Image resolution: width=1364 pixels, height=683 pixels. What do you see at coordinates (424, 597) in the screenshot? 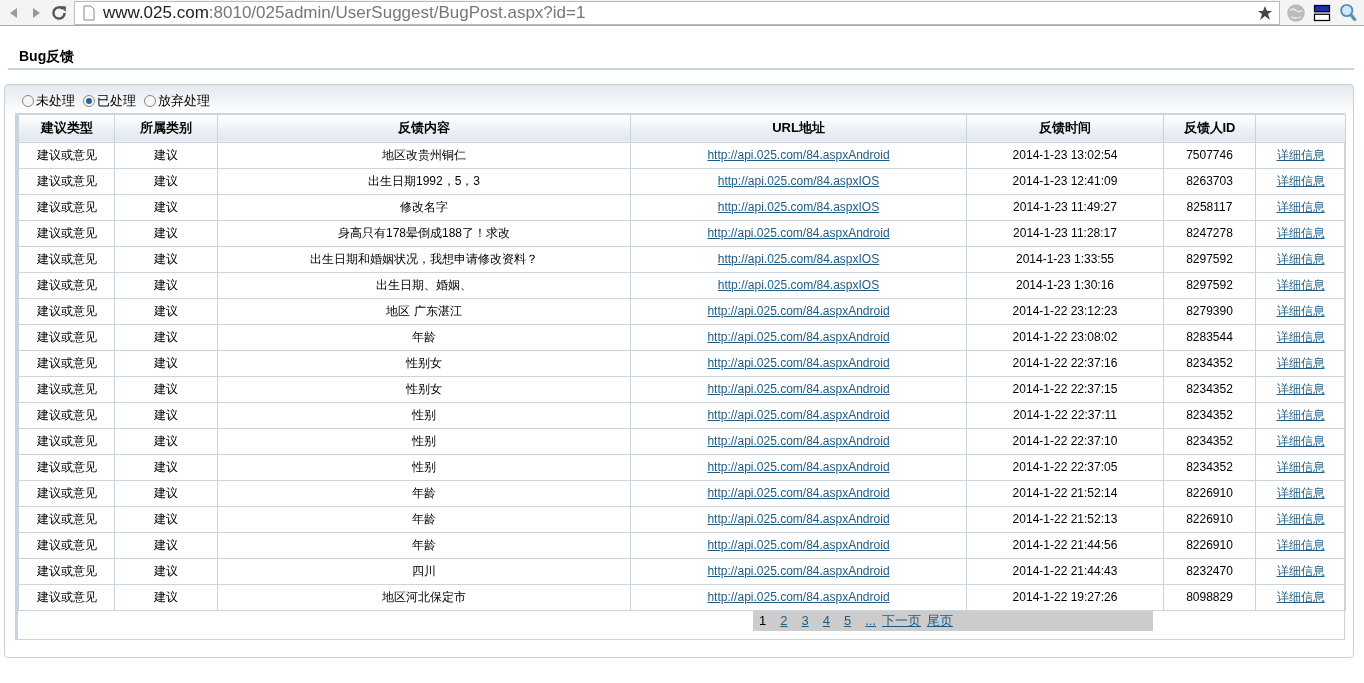
I see `table-cell: 地区河北保定市` at bounding box center [424, 597].